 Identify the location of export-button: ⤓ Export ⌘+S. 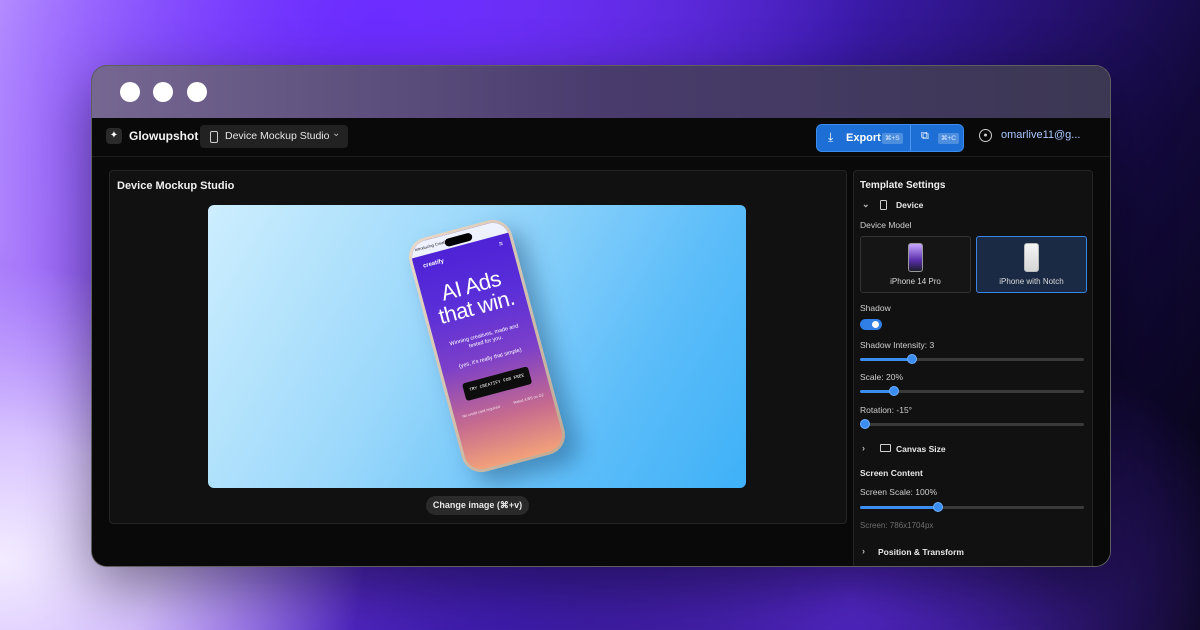
(863, 138).